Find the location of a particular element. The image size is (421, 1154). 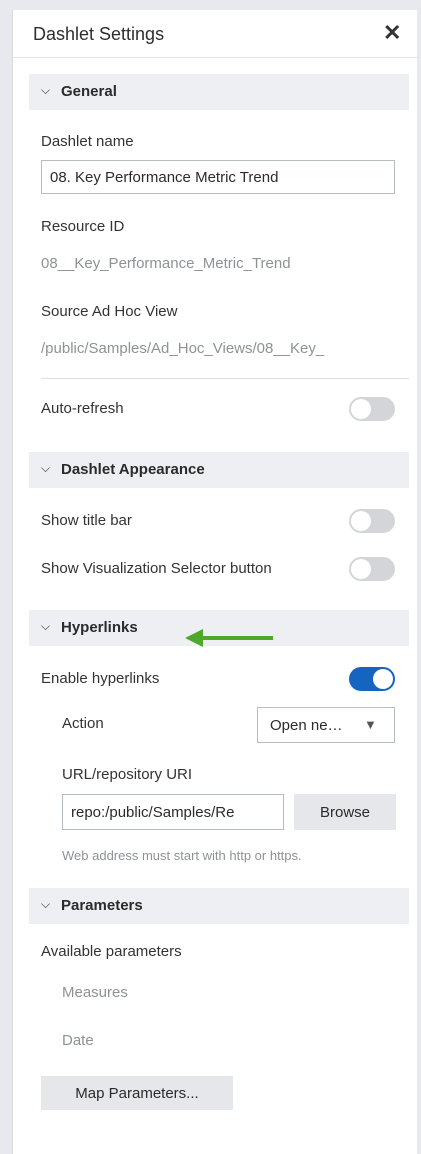

dashlet-name-label: Dashlet name is located at coordinates (87, 141).